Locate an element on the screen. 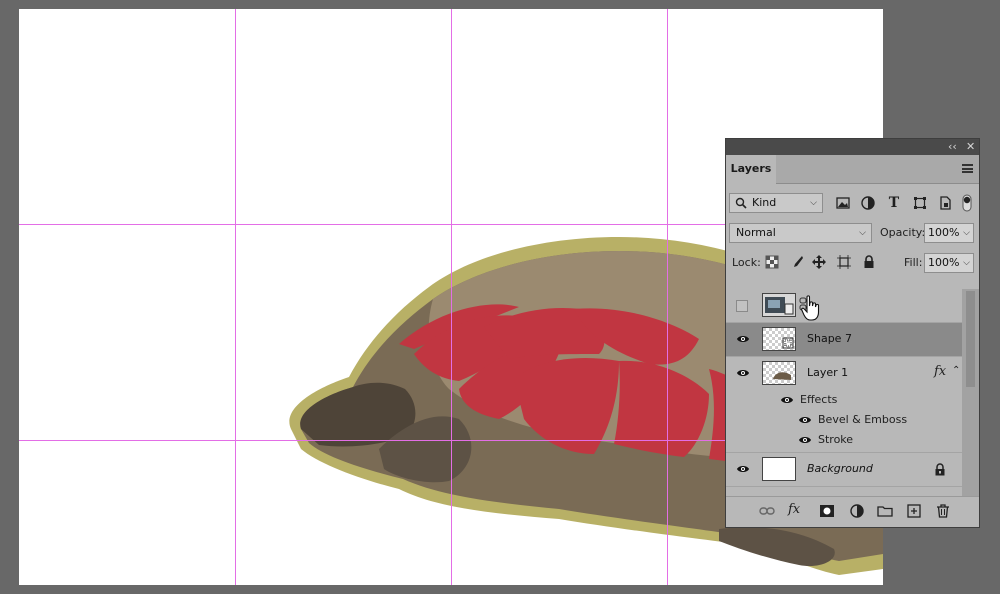 Image resolution: width=1000 pixels, height=594 pixels. layer-name: Shape 7 is located at coordinates (829, 338).